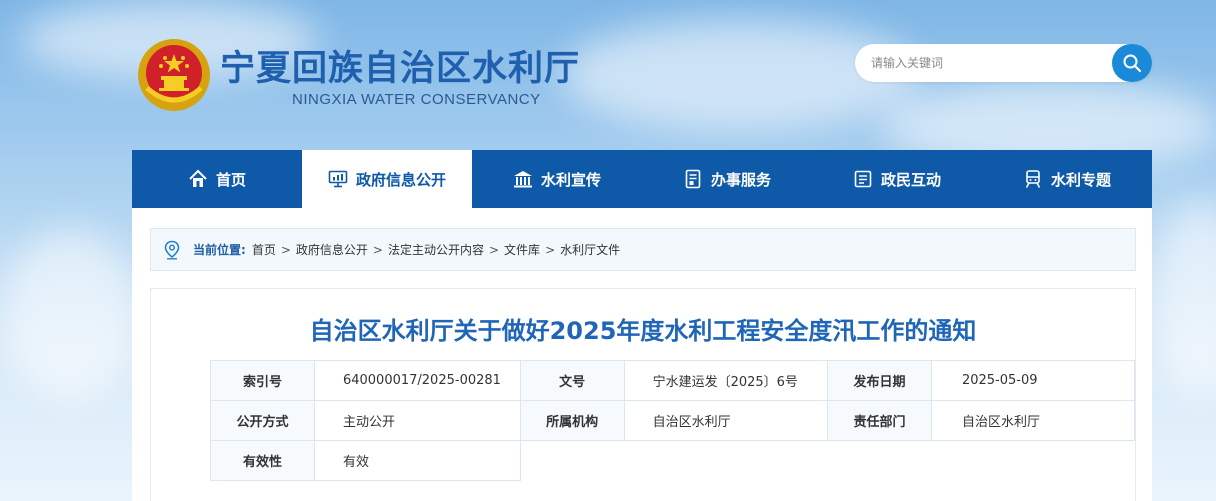 The width and height of the screenshot is (1216, 501). I want to click on dept-value: 自治区水利厅, so click(1033, 420).